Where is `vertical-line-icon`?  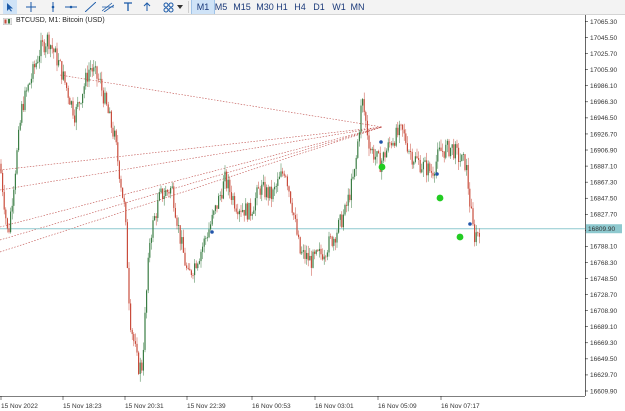 vertical-line-icon is located at coordinates (53, 7).